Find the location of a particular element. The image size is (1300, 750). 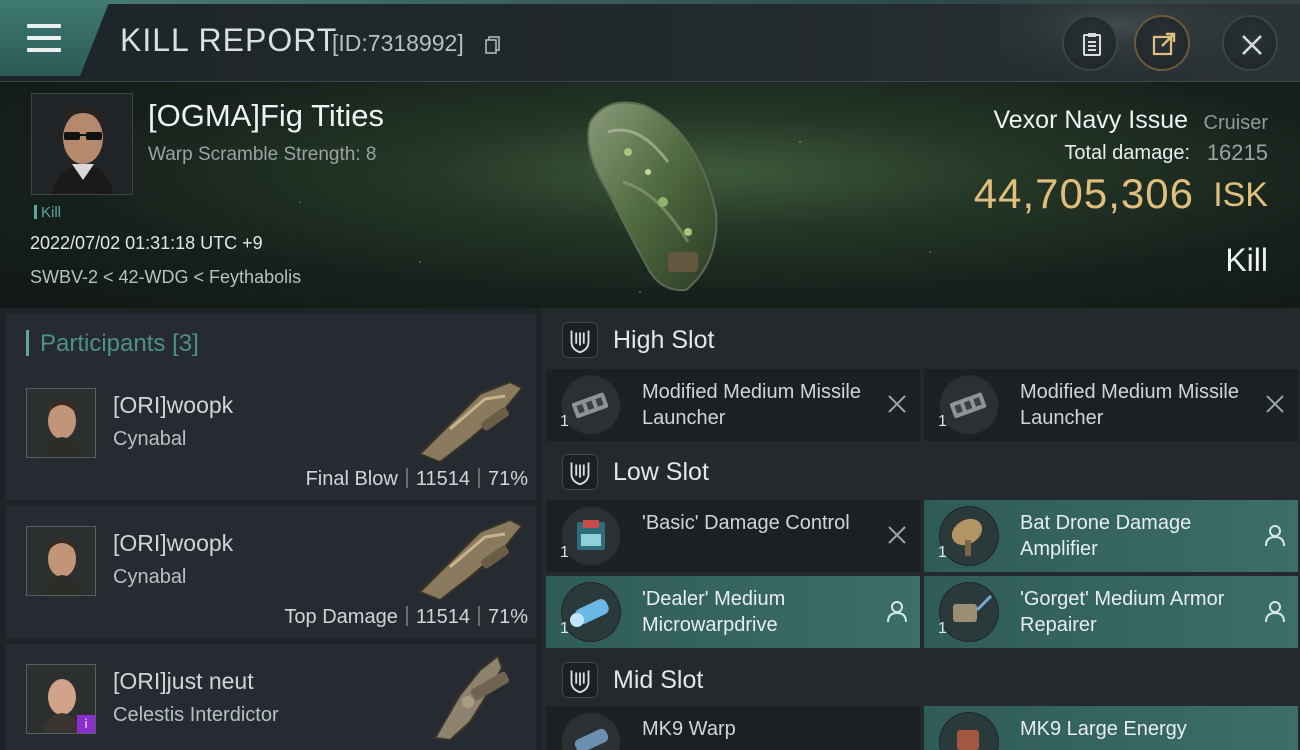

info-badge-icon: i is located at coordinates (86, 724).